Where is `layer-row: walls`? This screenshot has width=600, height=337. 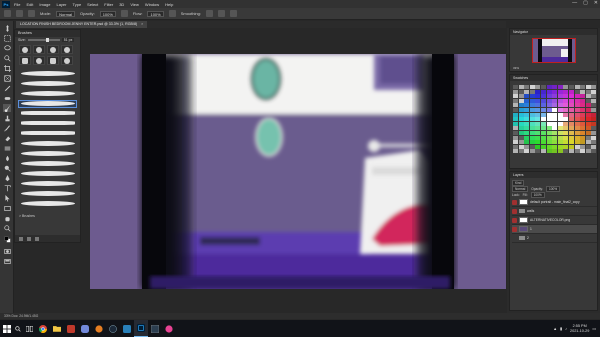
layer-row: walls is located at coordinates (554, 211).